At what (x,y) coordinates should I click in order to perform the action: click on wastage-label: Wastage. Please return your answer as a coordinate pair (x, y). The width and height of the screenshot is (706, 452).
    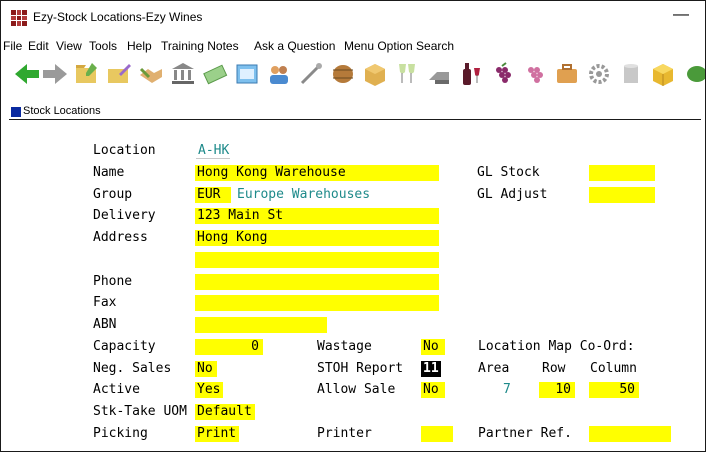
    Looking at the image, I should click on (344, 346).